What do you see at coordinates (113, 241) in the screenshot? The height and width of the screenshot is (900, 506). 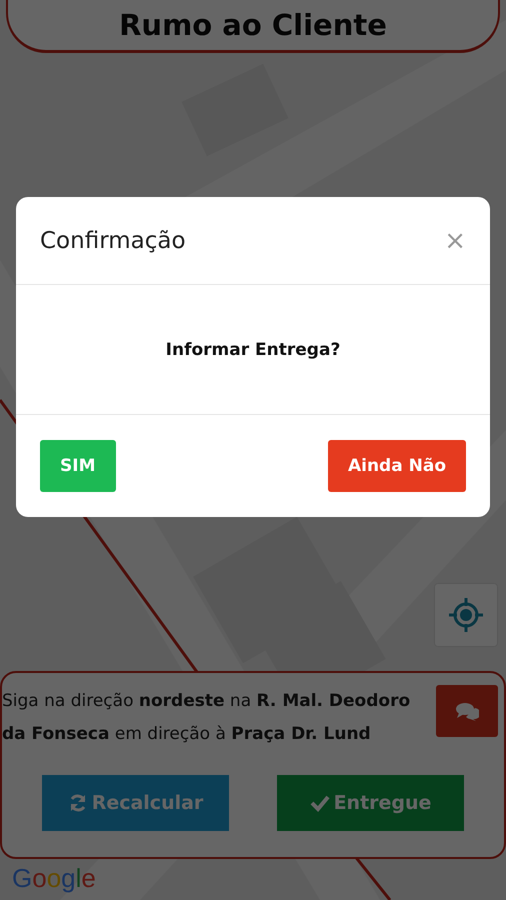 I see `dialog-title: Confirmação` at bounding box center [113, 241].